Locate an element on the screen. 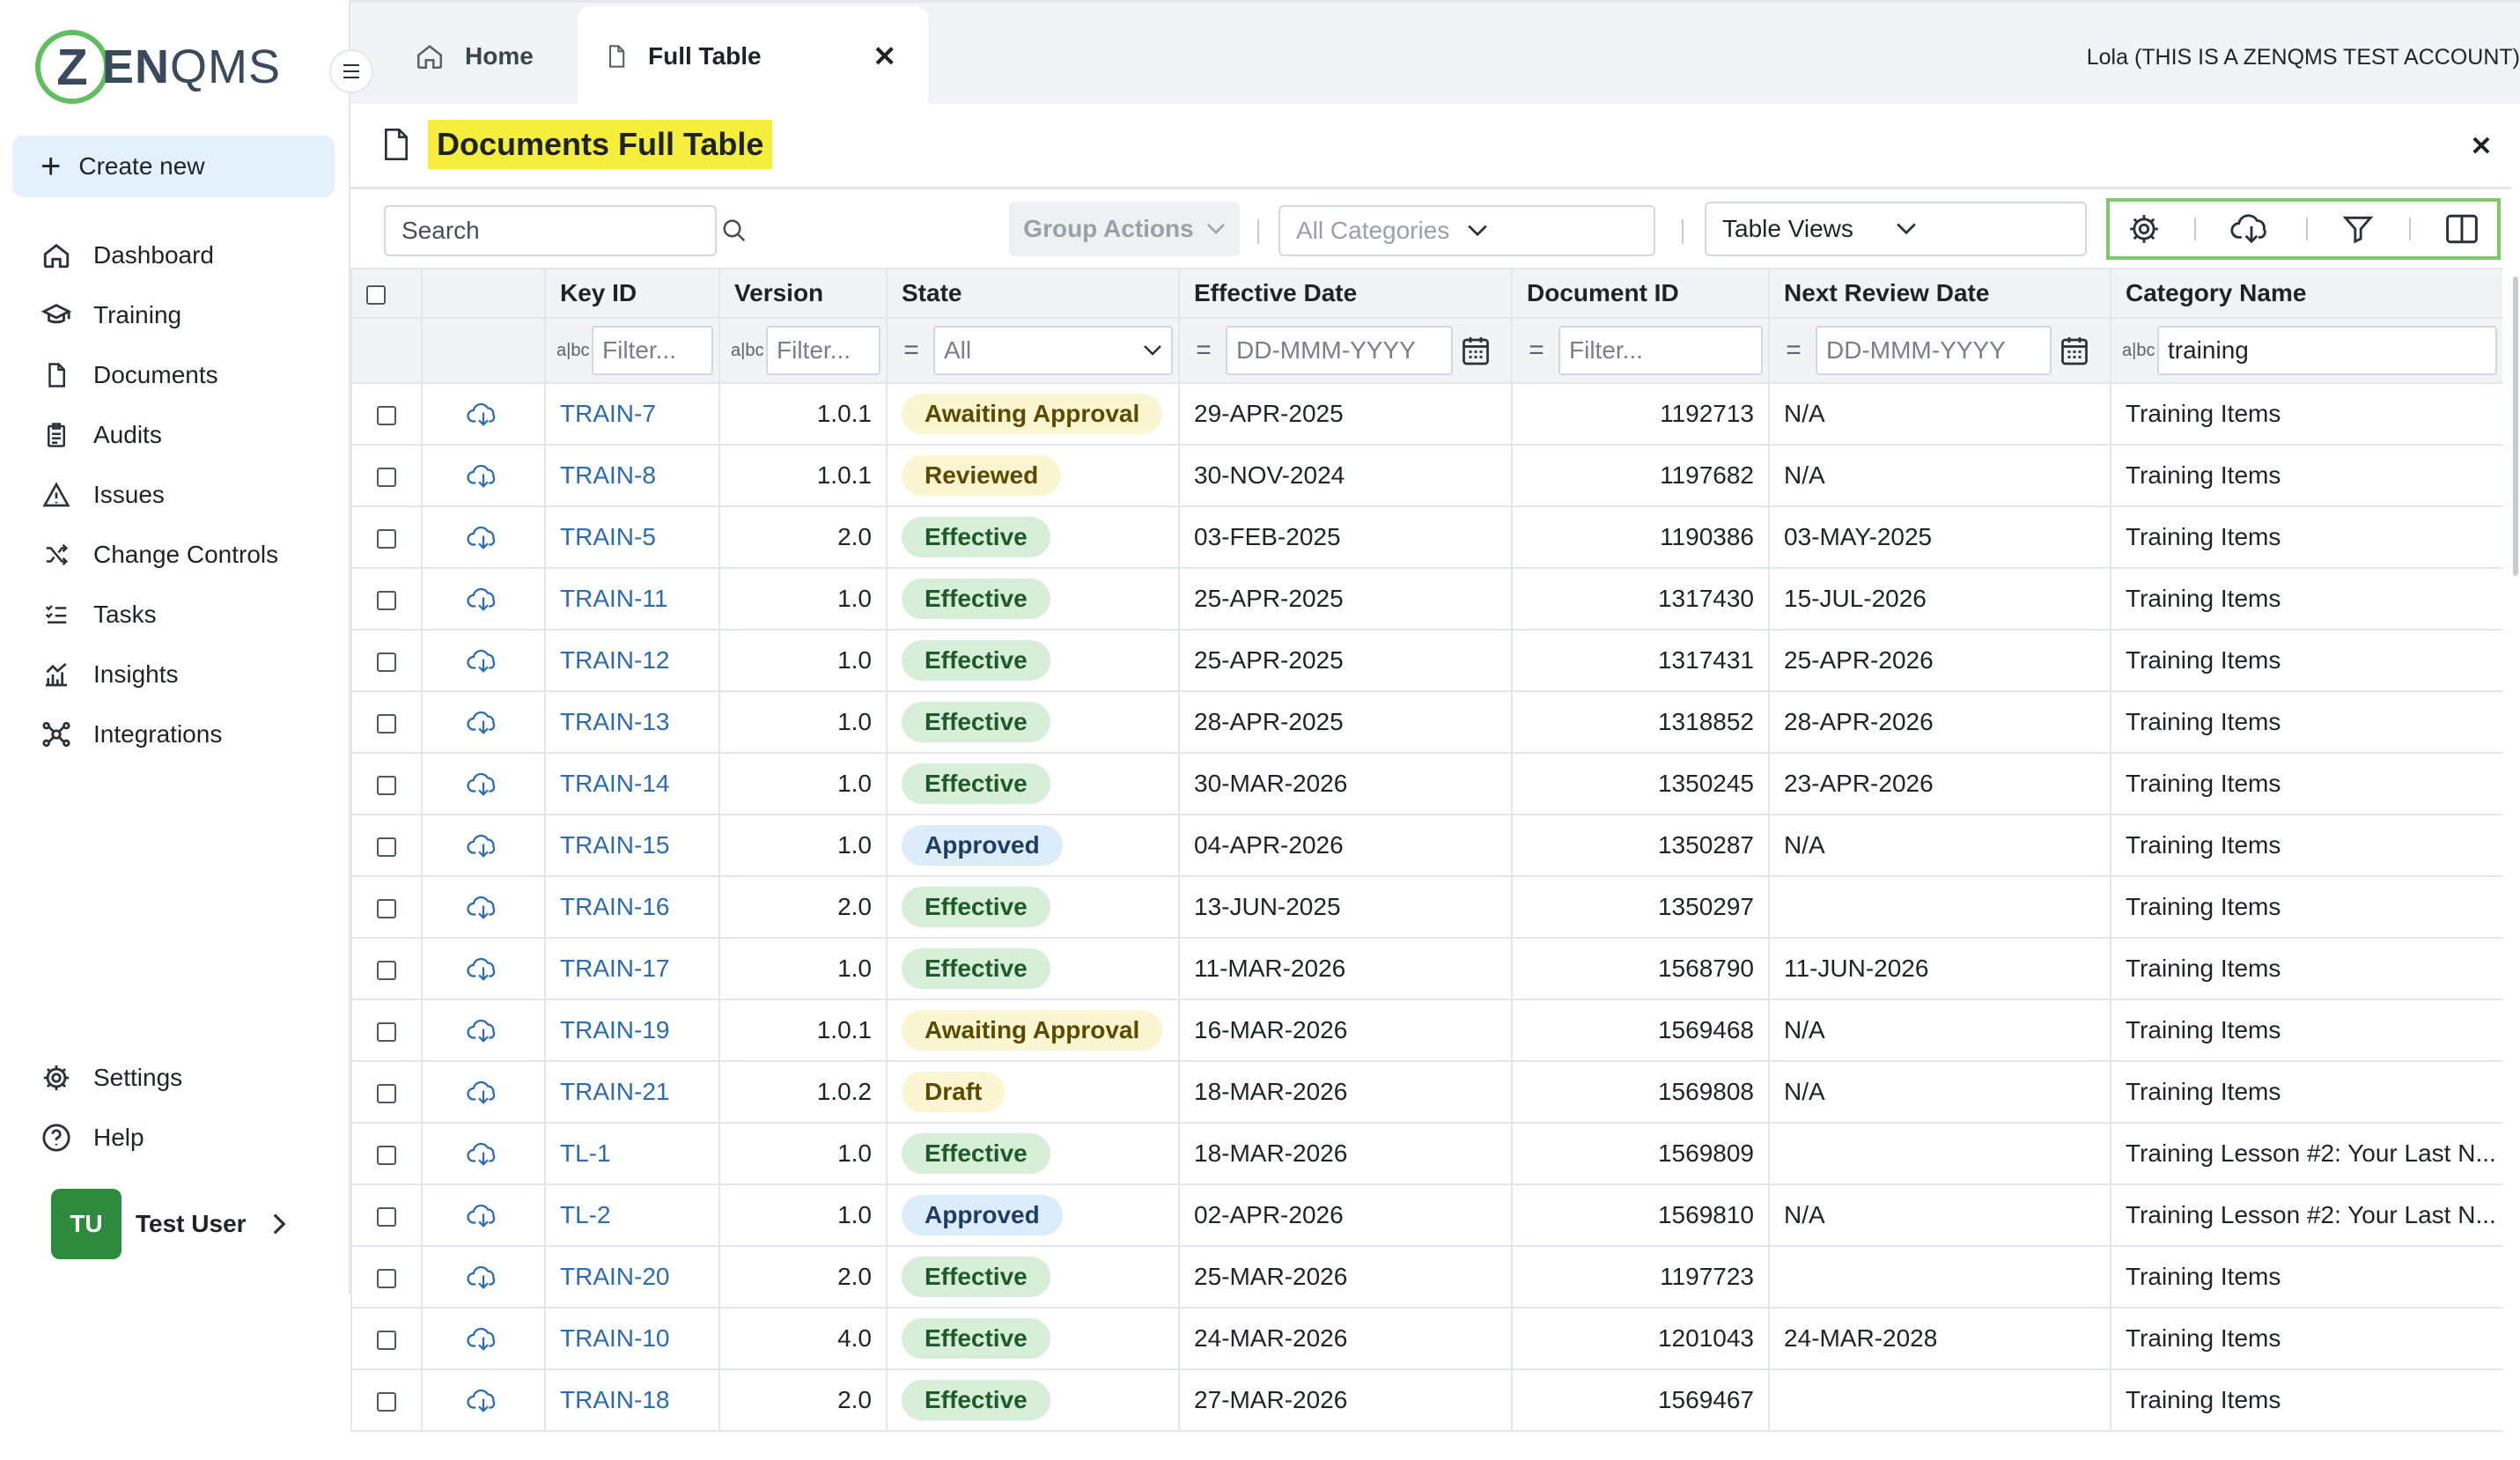 The height and width of the screenshot is (1460, 2520). search-input is located at coordinates (560, 231).